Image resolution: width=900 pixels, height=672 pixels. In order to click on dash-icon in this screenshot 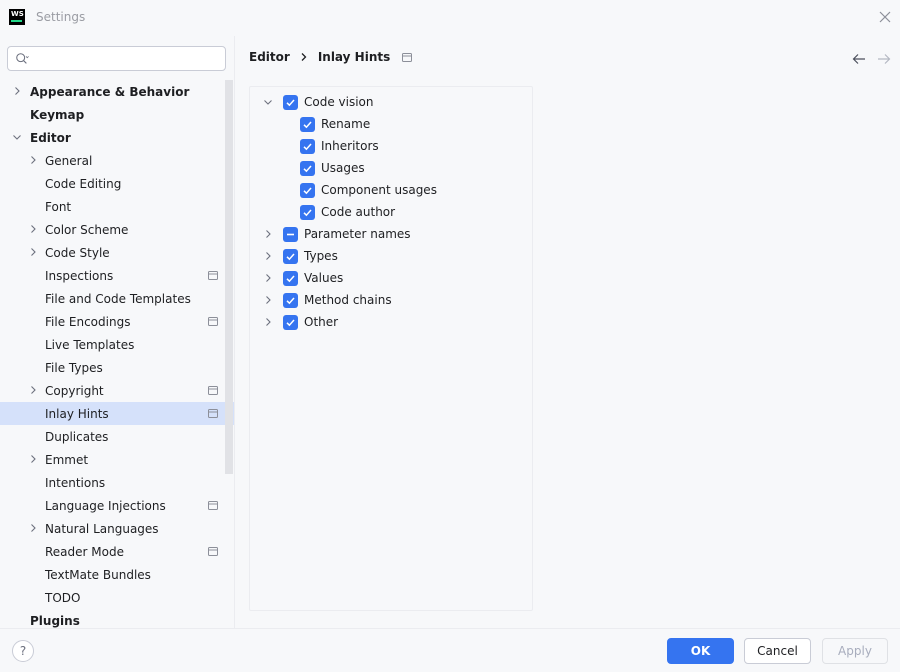, I will do `click(290, 234)`.